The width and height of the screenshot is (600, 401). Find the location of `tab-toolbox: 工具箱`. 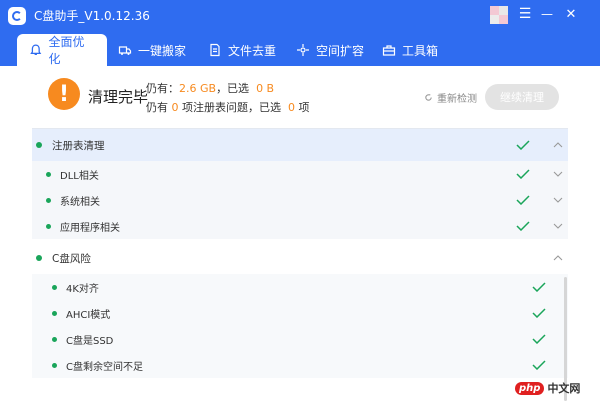

tab-toolbox: 工具箱 is located at coordinates (410, 50).